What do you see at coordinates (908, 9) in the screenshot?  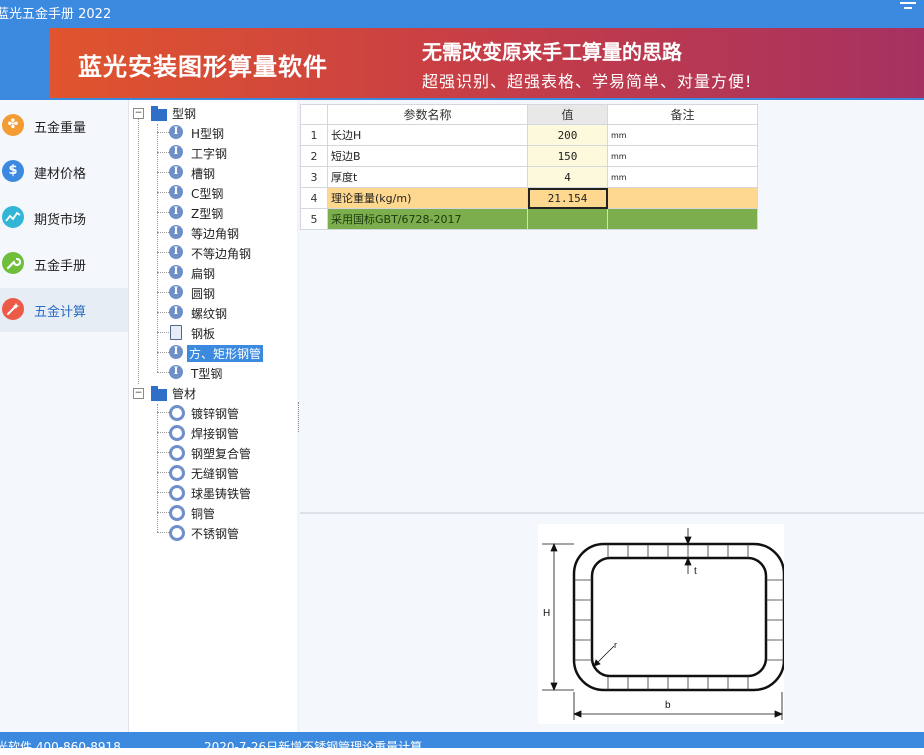 I see `menu-icon` at bounding box center [908, 9].